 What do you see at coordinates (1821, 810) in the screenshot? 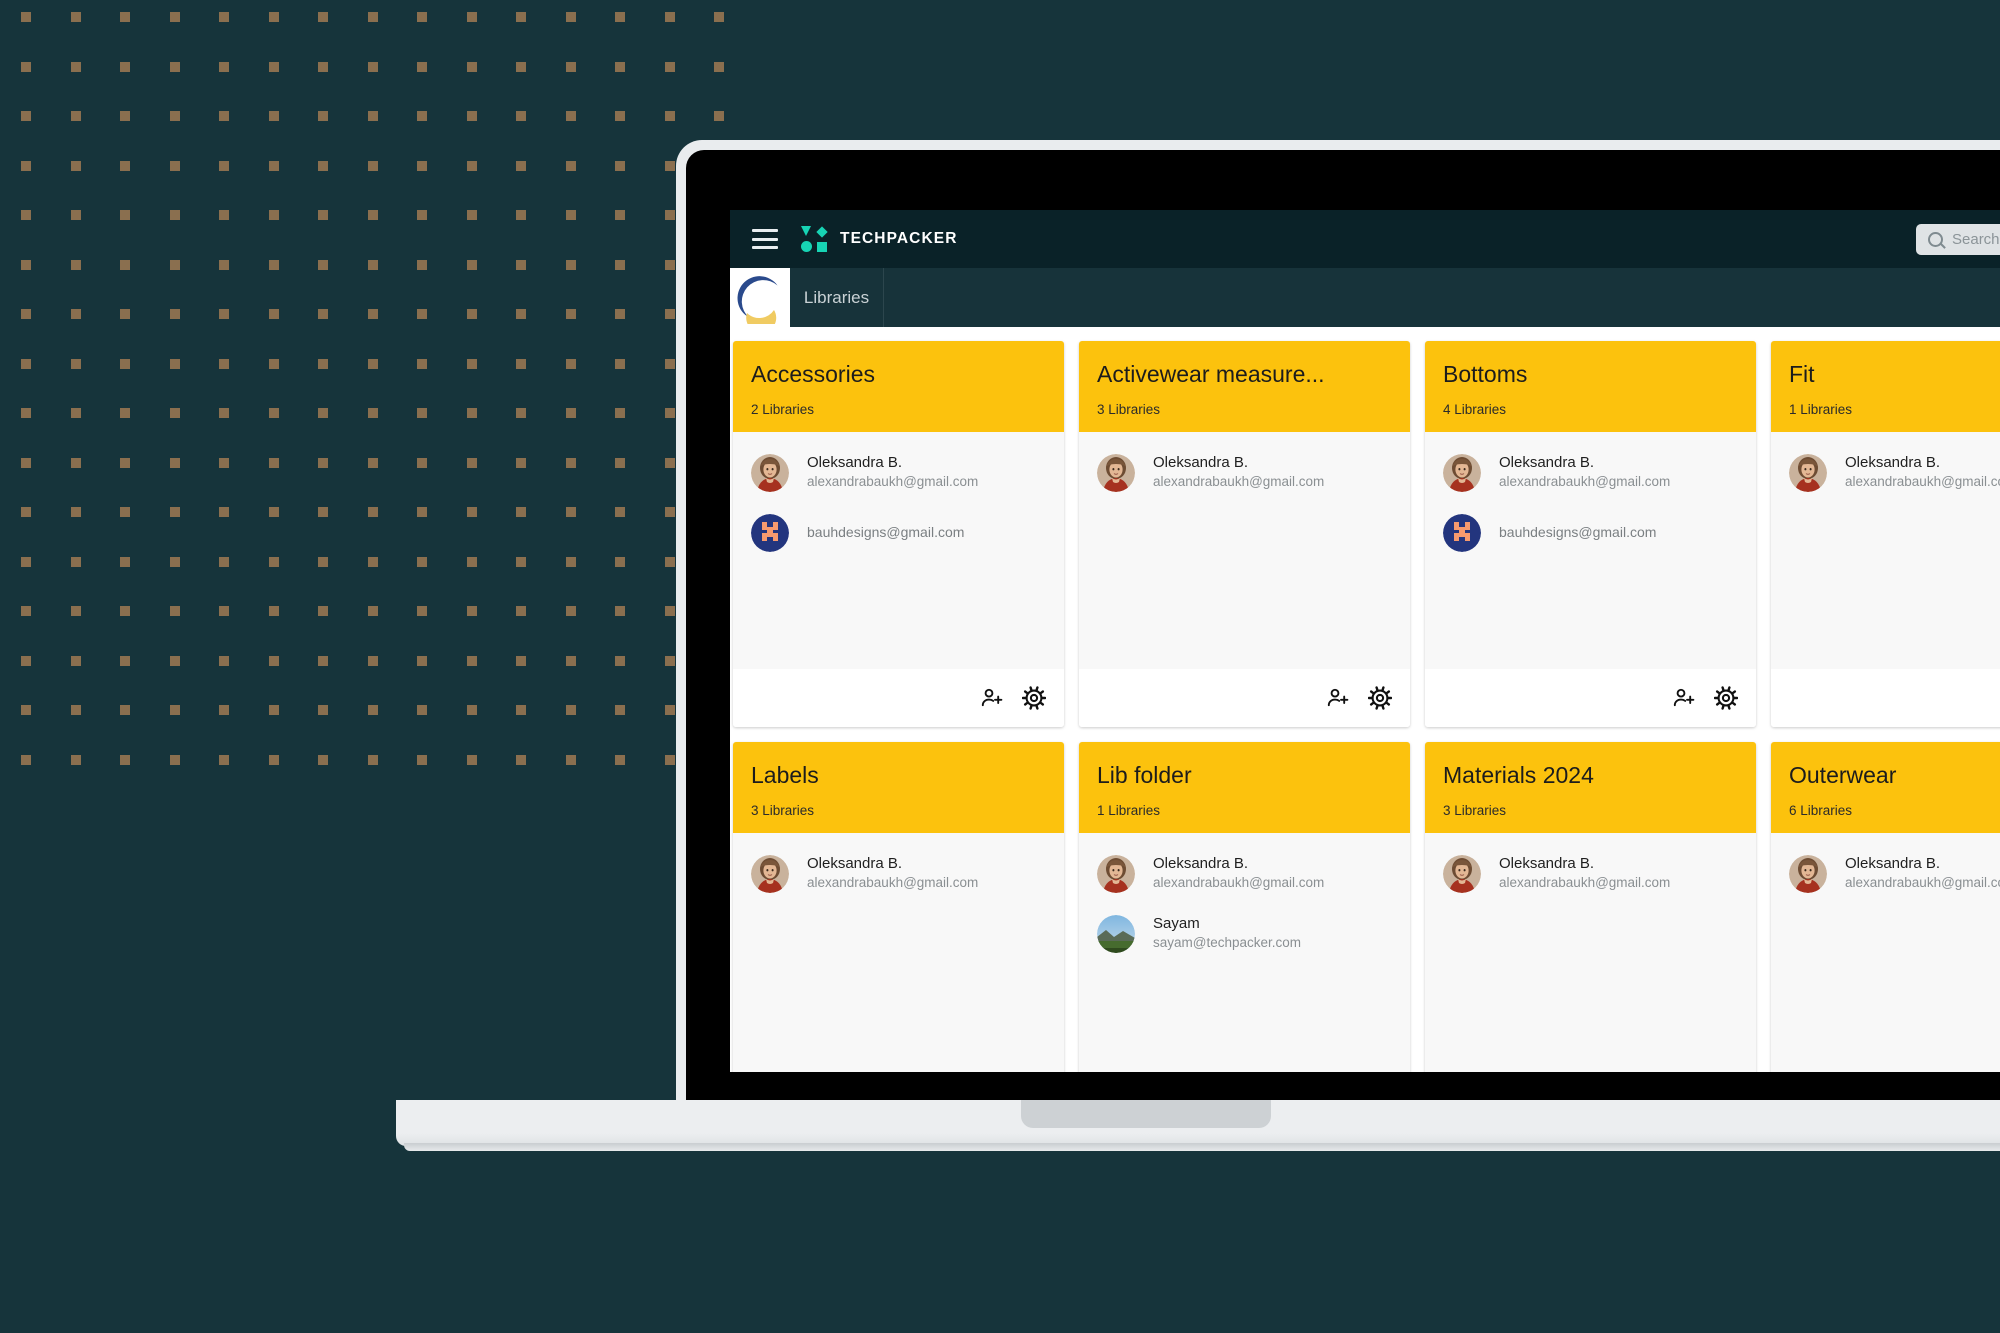
I see `library-count: 6 Libraries` at bounding box center [1821, 810].